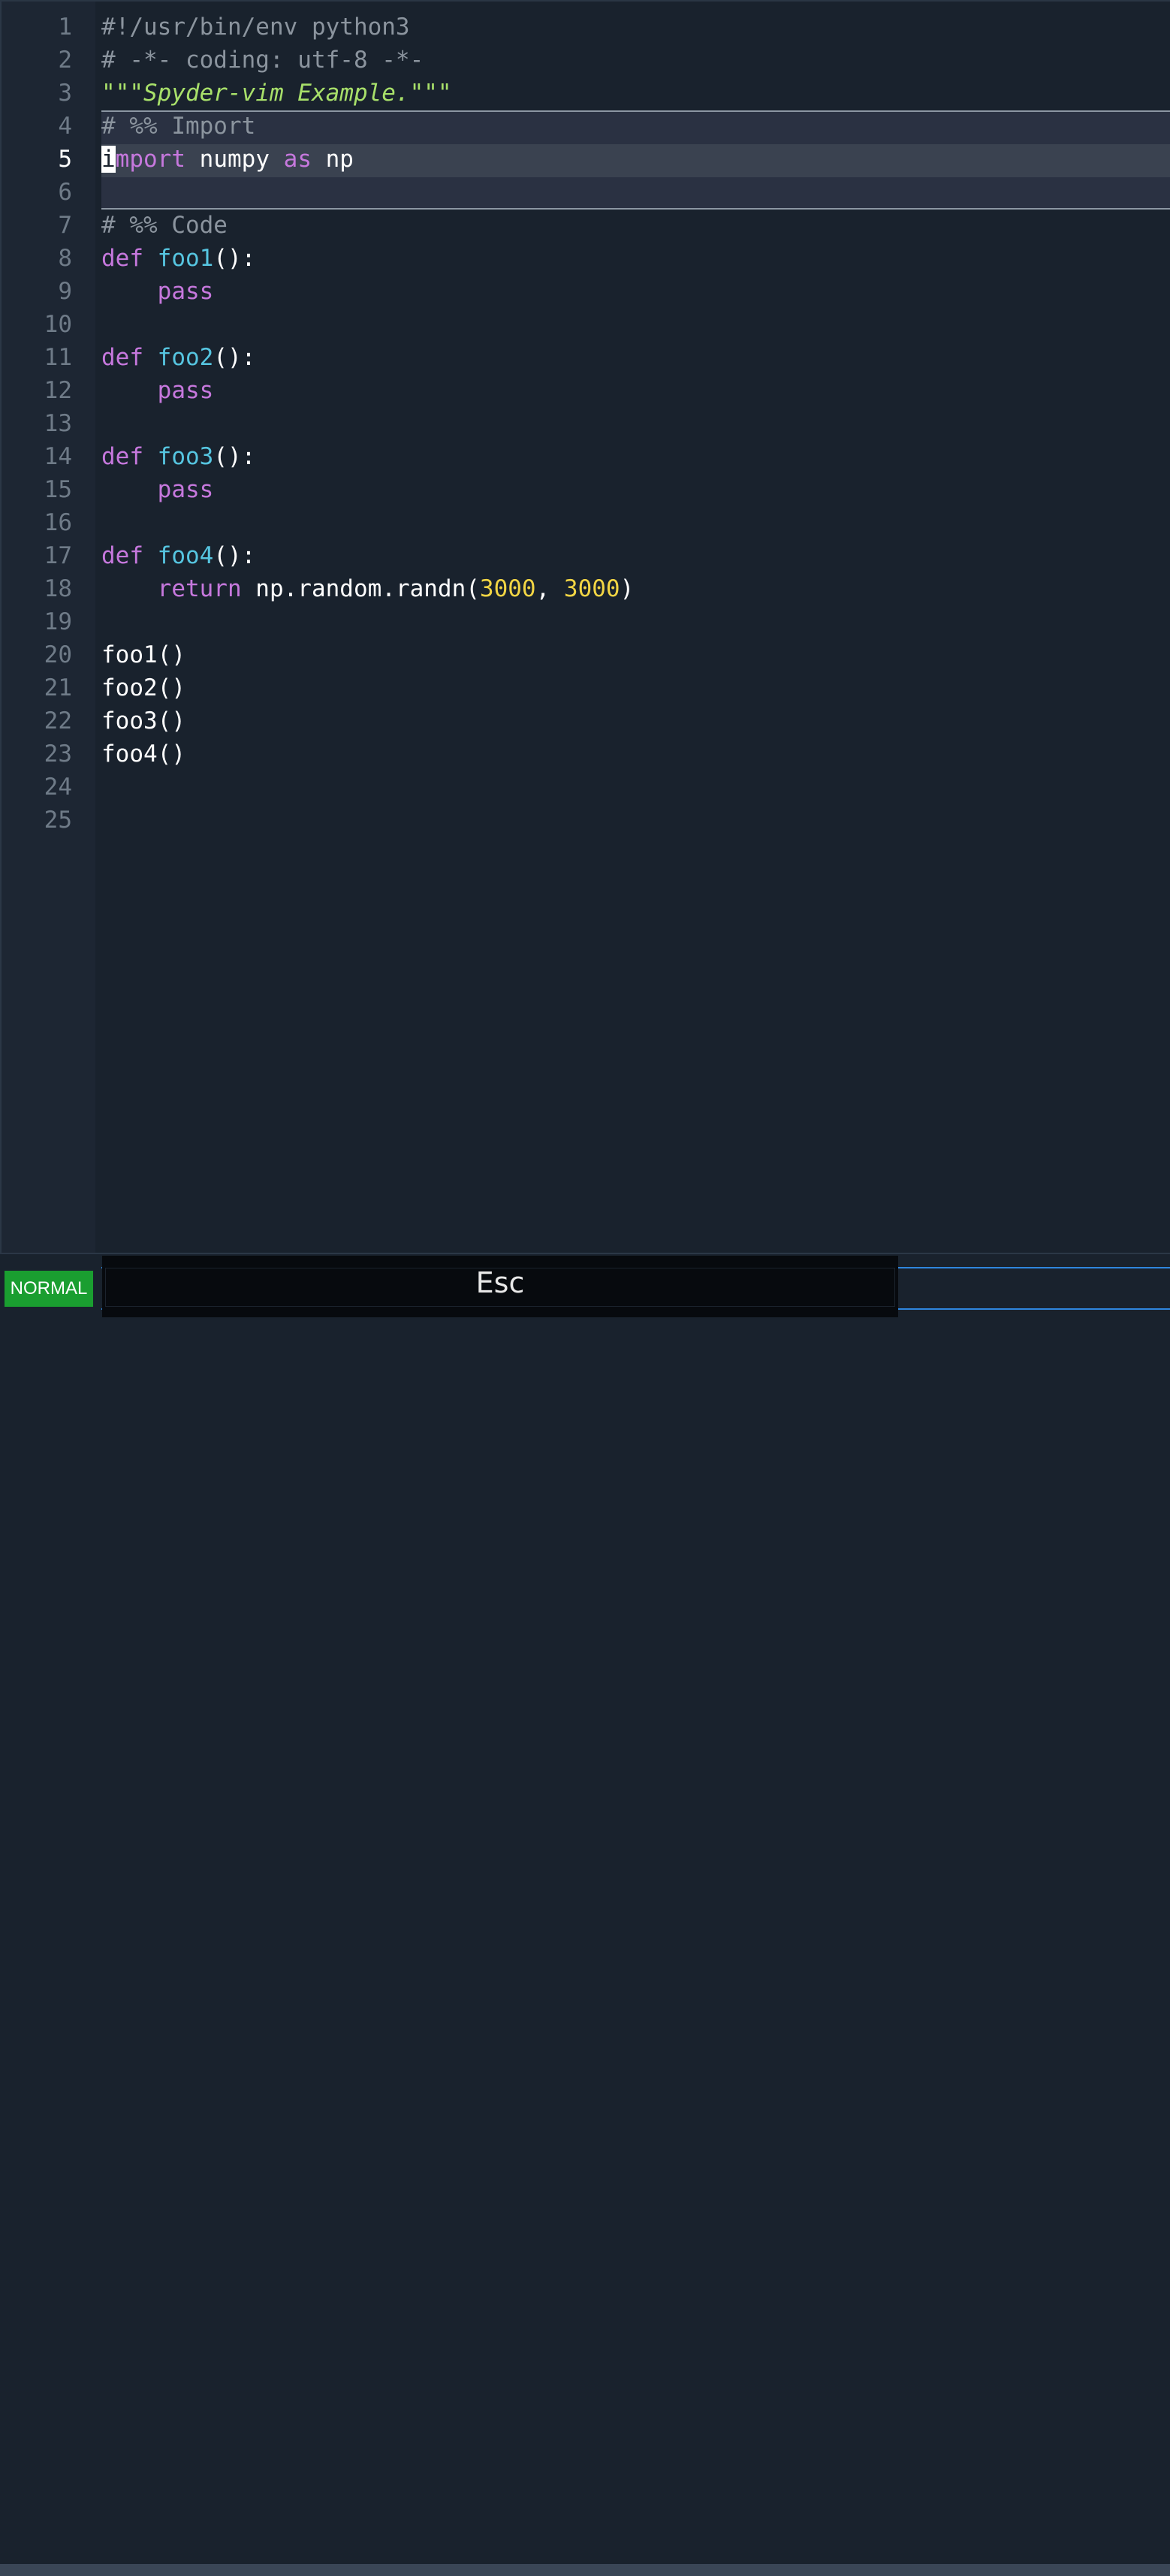 This screenshot has width=1170, height=2576. What do you see at coordinates (199, 588) in the screenshot?
I see `code-token: return` at bounding box center [199, 588].